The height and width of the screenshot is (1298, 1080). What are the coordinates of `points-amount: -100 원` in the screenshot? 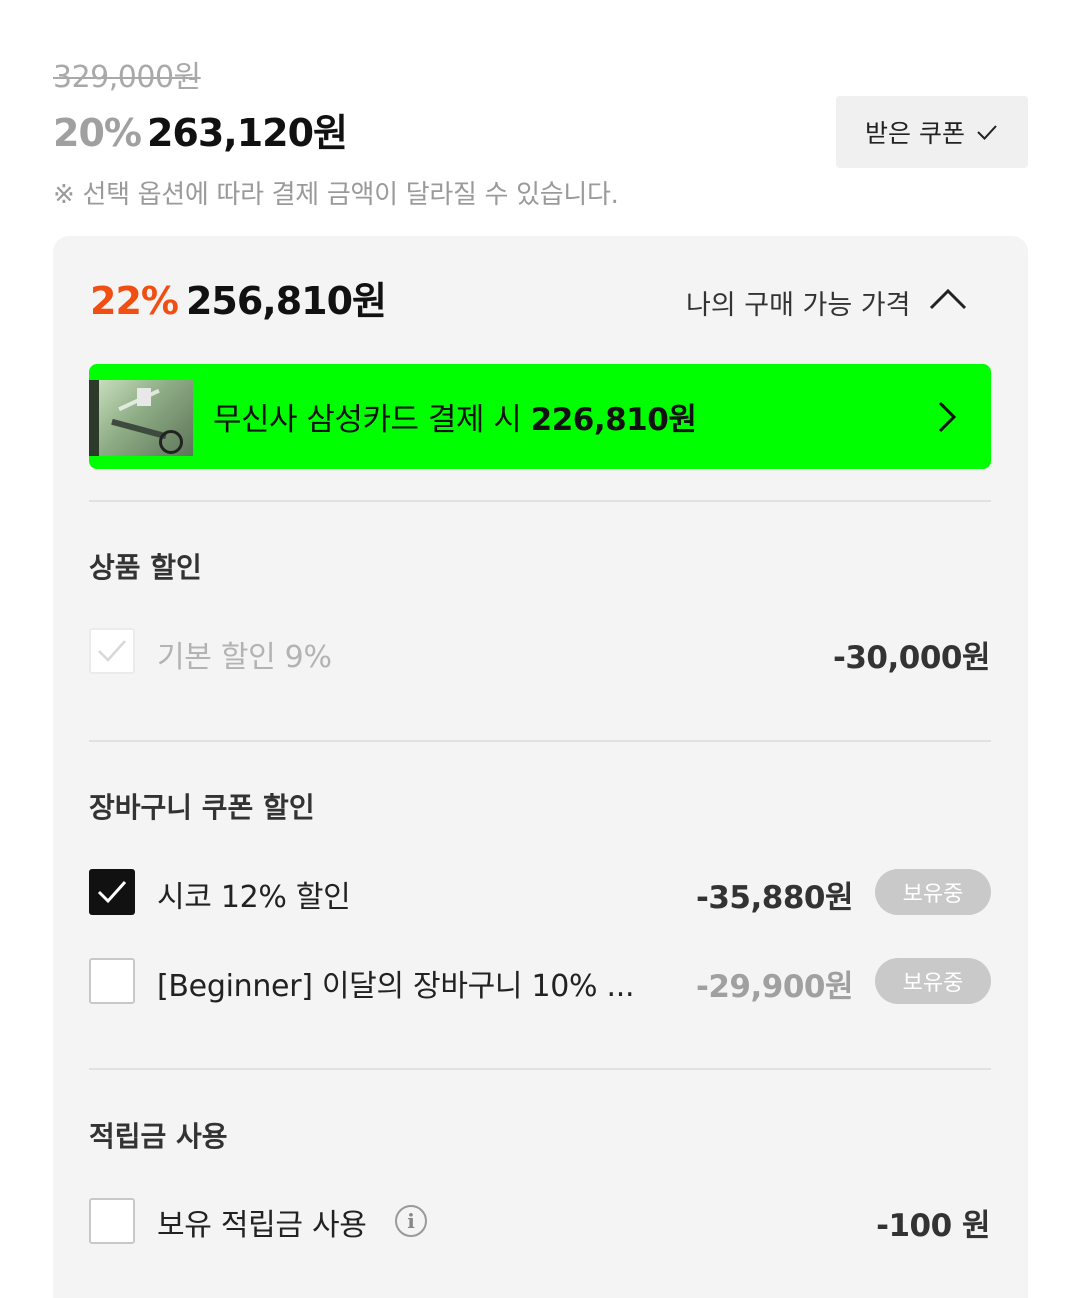 It's located at (933, 1226).